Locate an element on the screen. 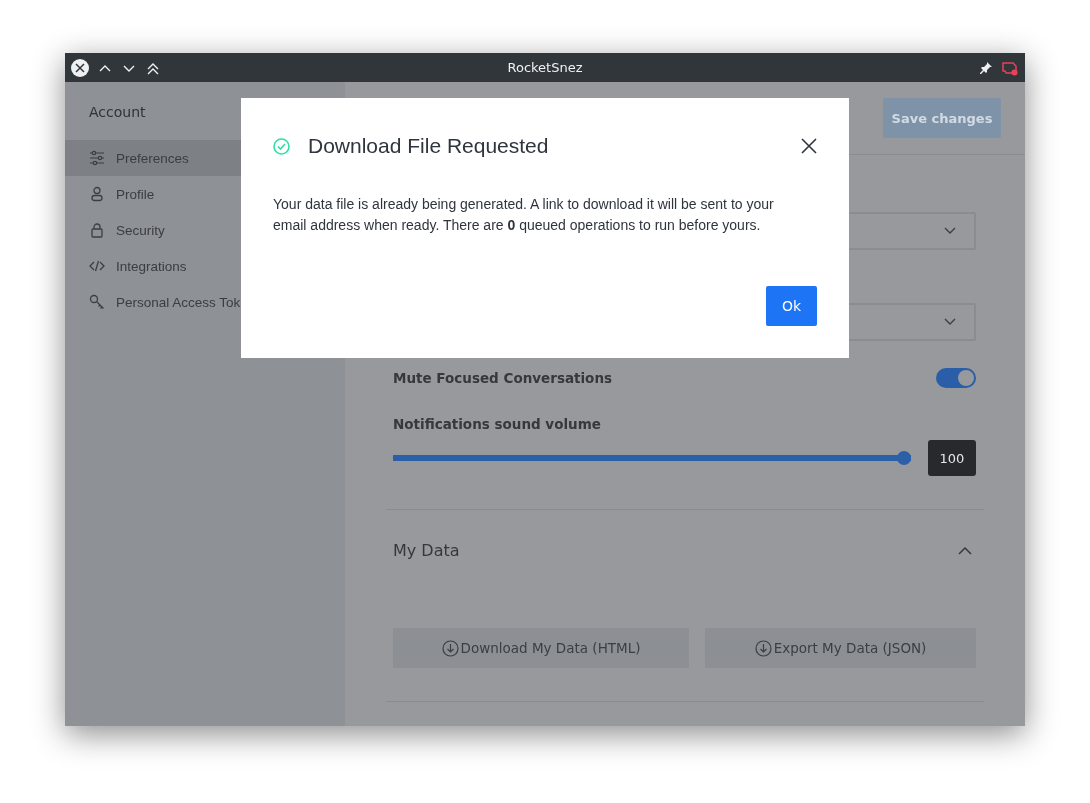  code-icon is located at coordinates (97, 266).